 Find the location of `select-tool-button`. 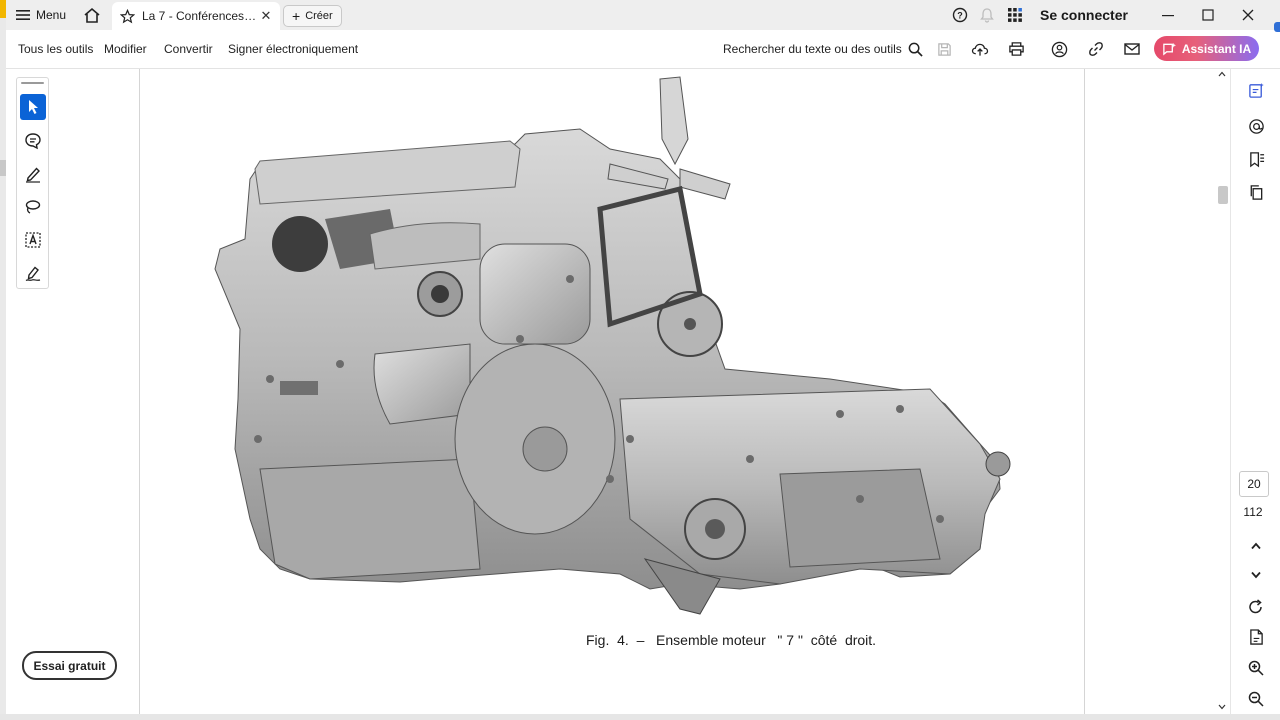

select-tool-button is located at coordinates (33, 107).